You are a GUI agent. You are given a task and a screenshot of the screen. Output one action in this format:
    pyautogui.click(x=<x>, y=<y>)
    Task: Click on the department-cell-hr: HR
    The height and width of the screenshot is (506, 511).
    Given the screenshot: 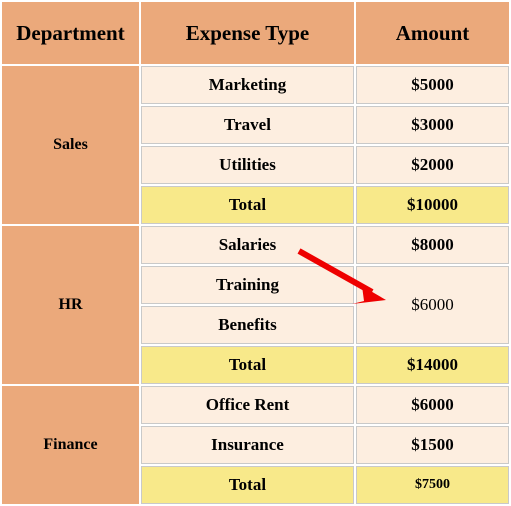 What is the action you would take?
    pyautogui.click(x=70, y=305)
    